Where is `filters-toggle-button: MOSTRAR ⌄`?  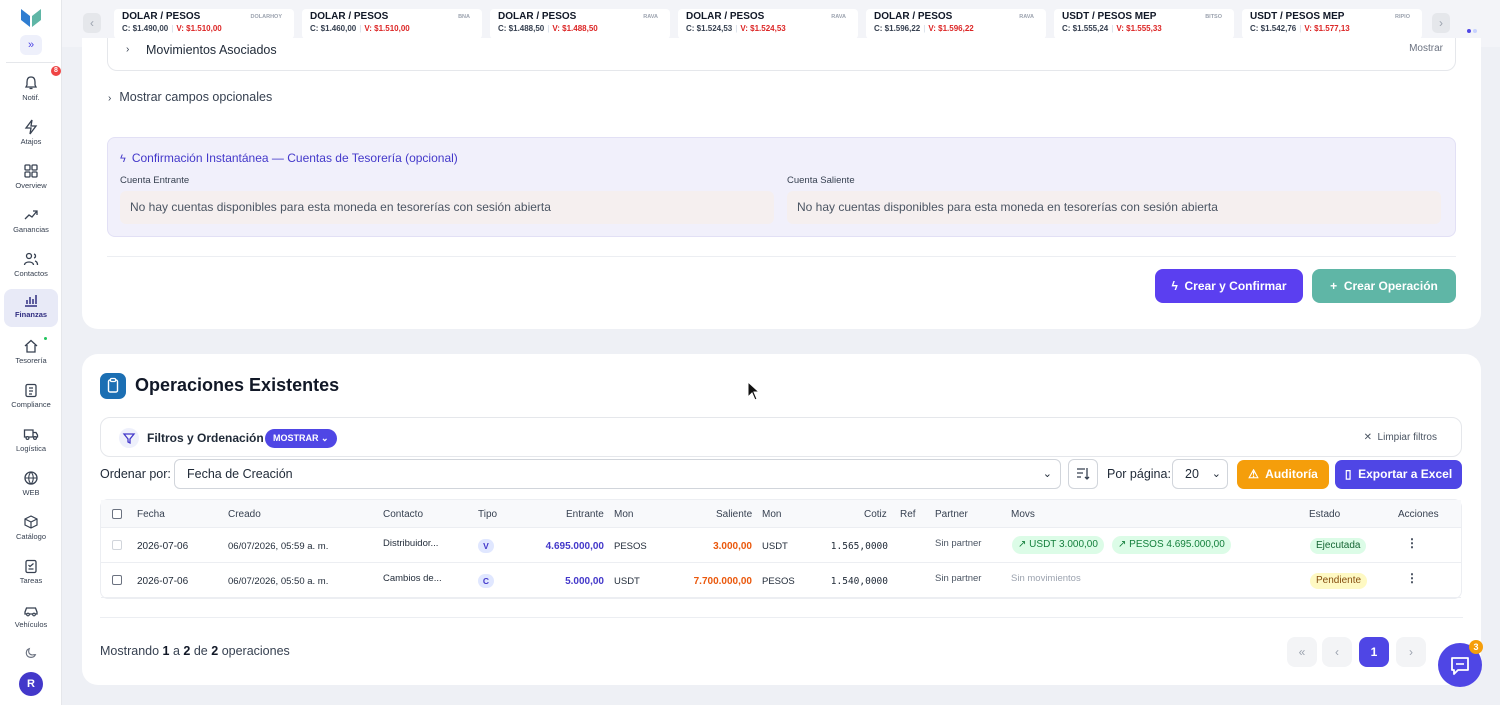
filters-toggle-button: MOSTRAR ⌄ is located at coordinates (301, 438).